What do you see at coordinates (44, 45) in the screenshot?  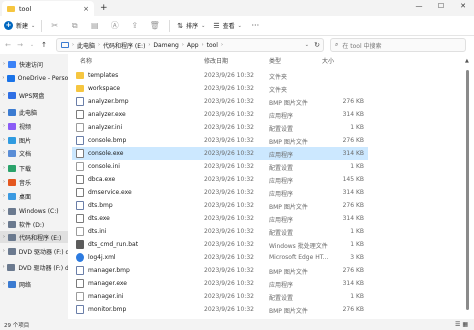 I see `up-arrow-icon: ↑` at bounding box center [44, 45].